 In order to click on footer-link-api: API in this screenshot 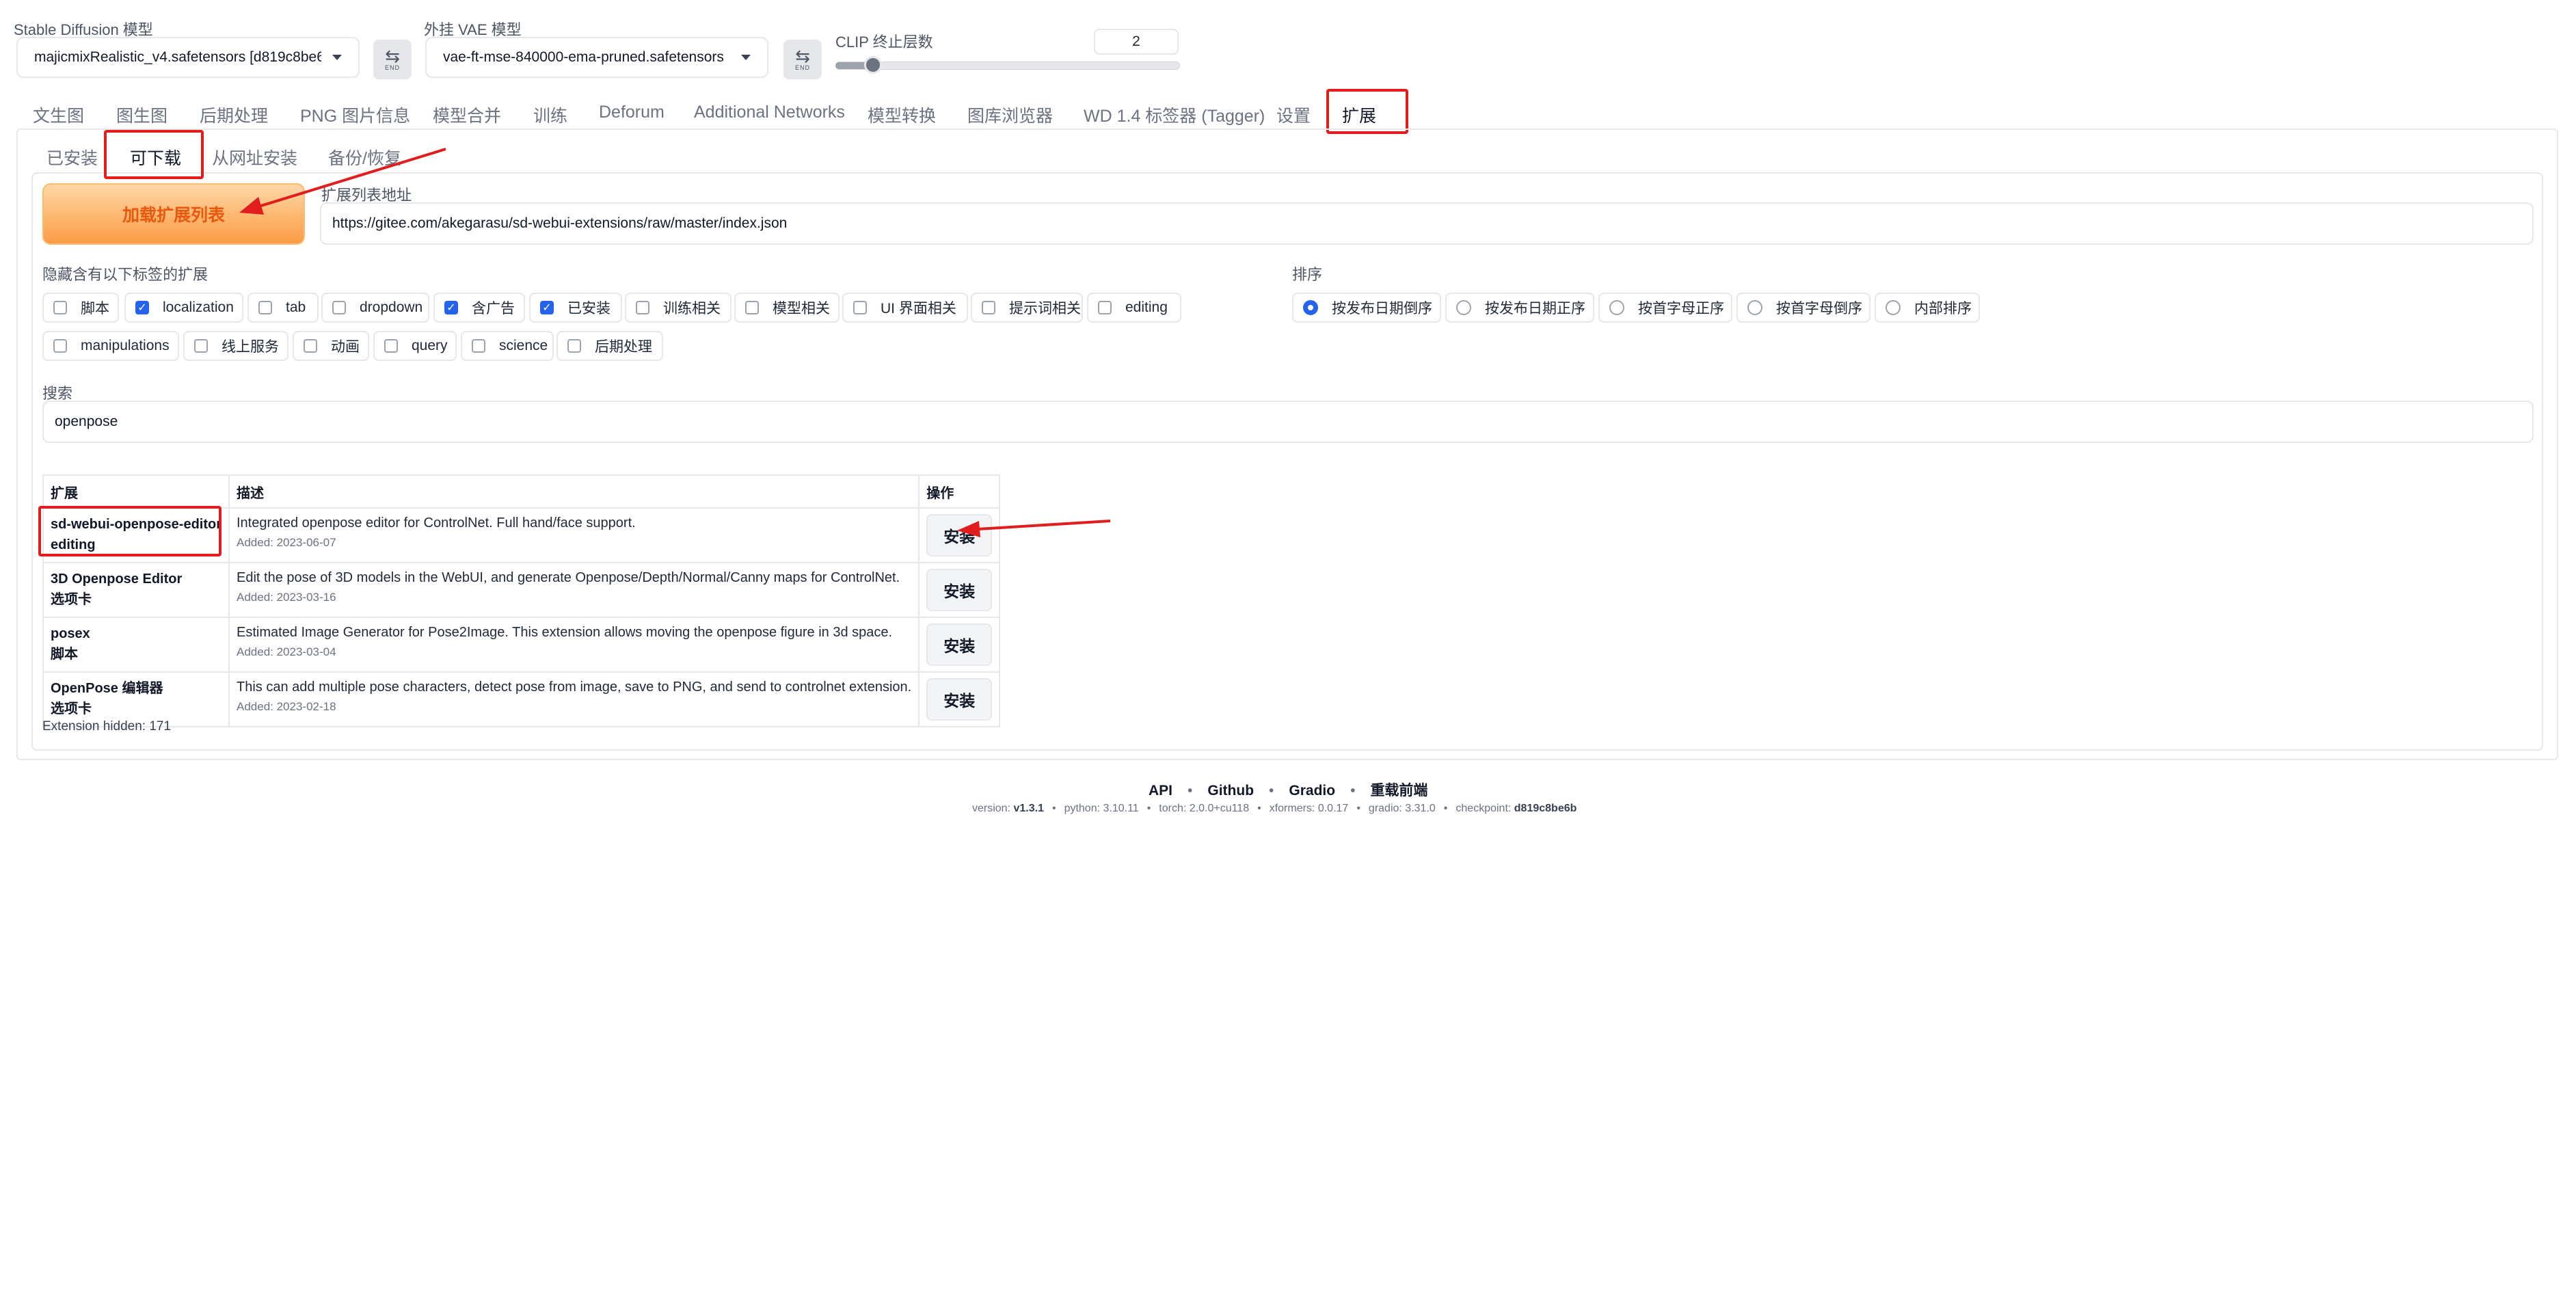, I will do `click(1160, 790)`.